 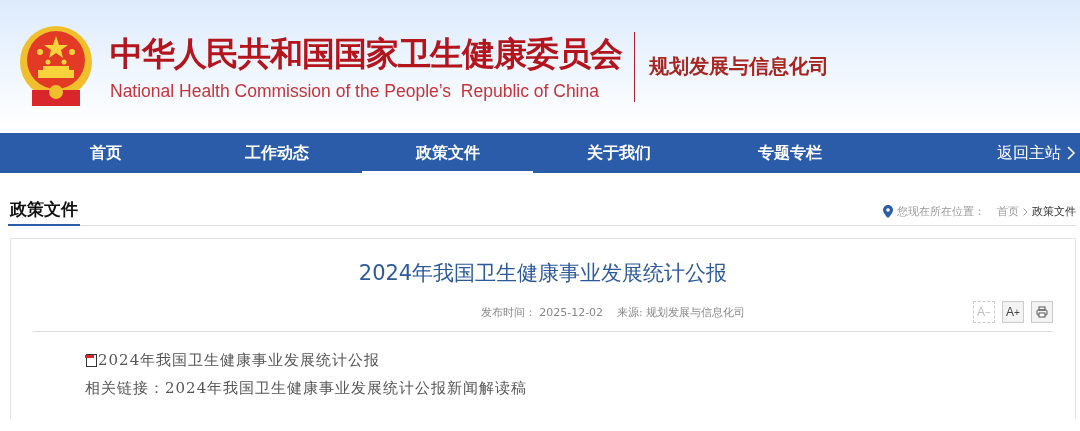 What do you see at coordinates (1054, 211) in the screenshot?
I see `breadcrumb-link: 政策文件` at bounding box center [1054, 211].